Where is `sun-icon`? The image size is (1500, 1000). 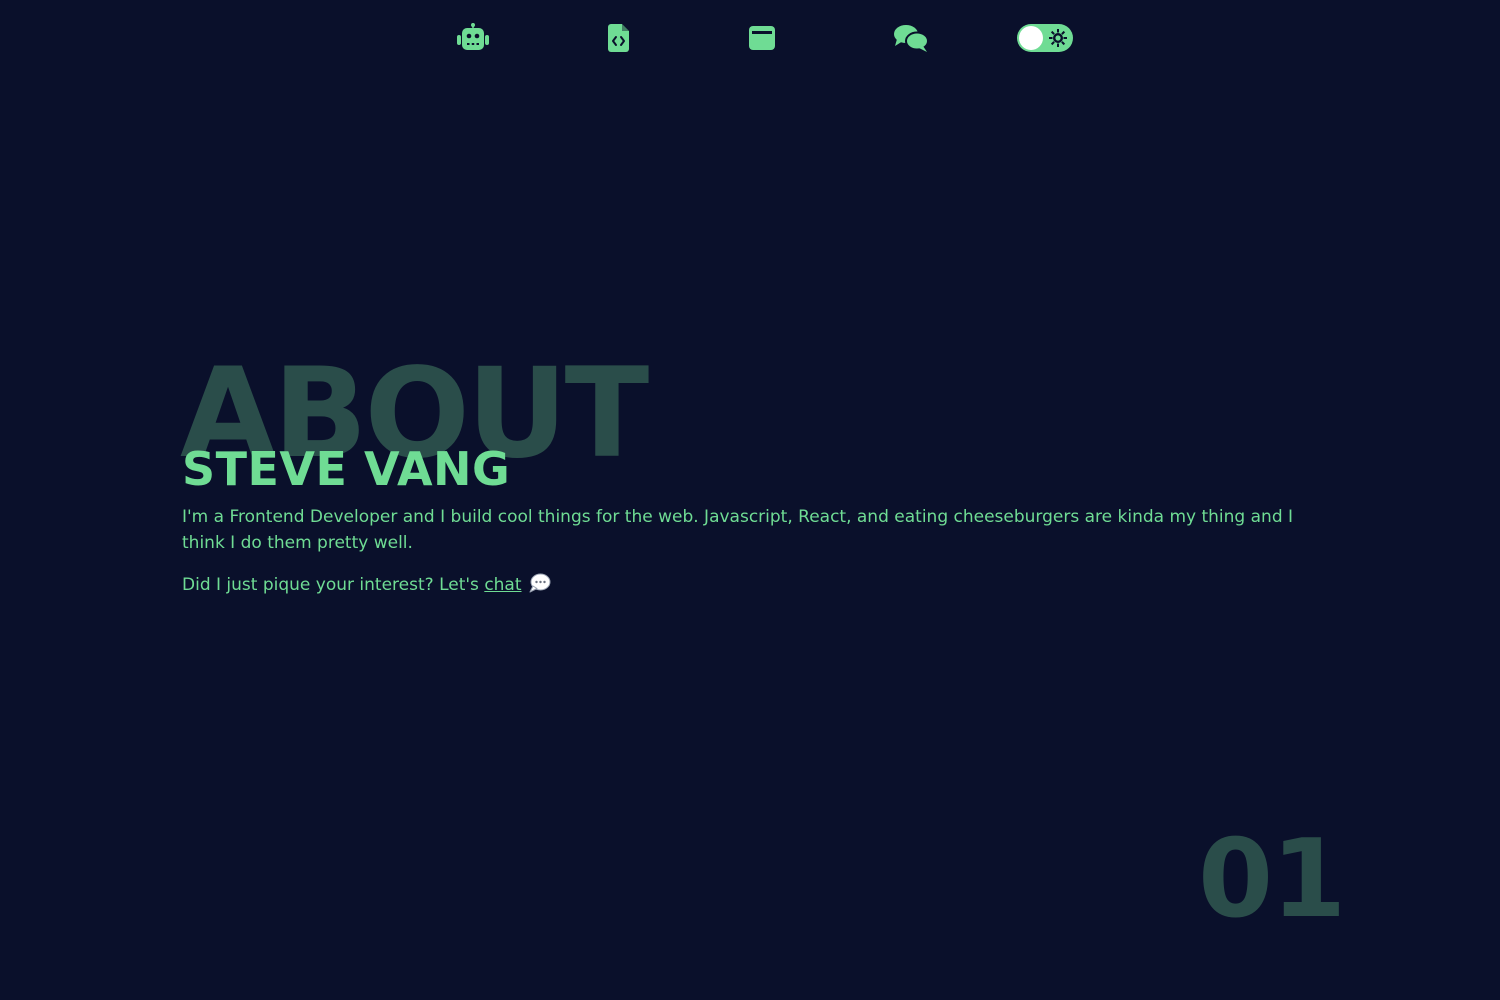
sun-icon is located at coordinates (1058, 38).